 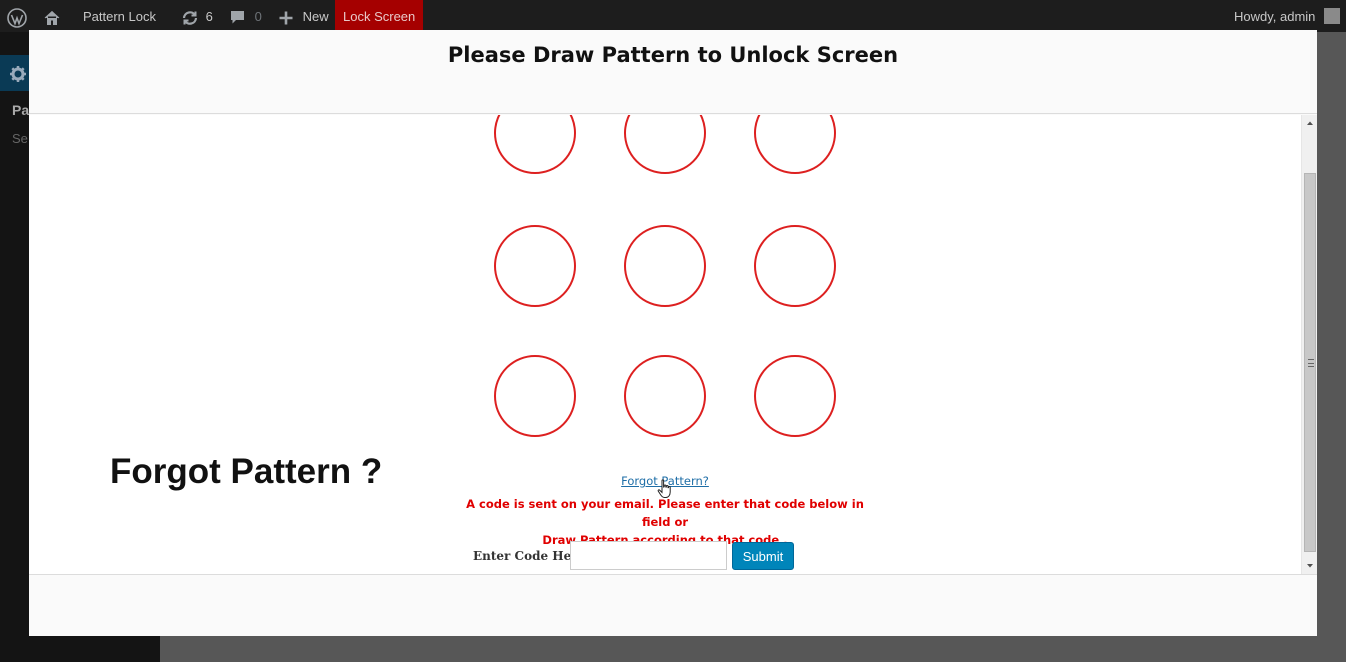 I want to click on updates-link: 6, so click(x=197, y=16).